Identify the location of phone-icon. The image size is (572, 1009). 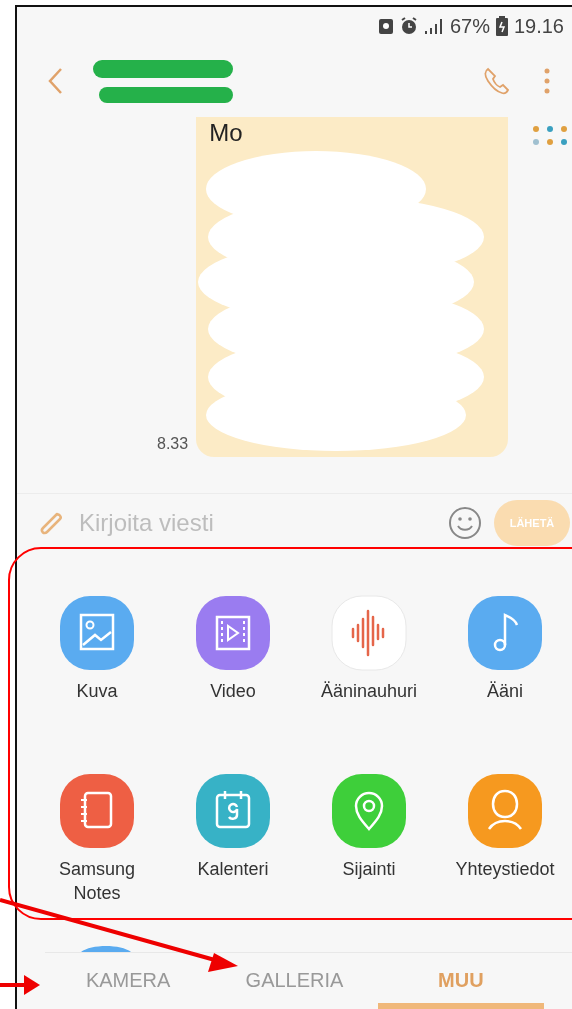
(497, 81).